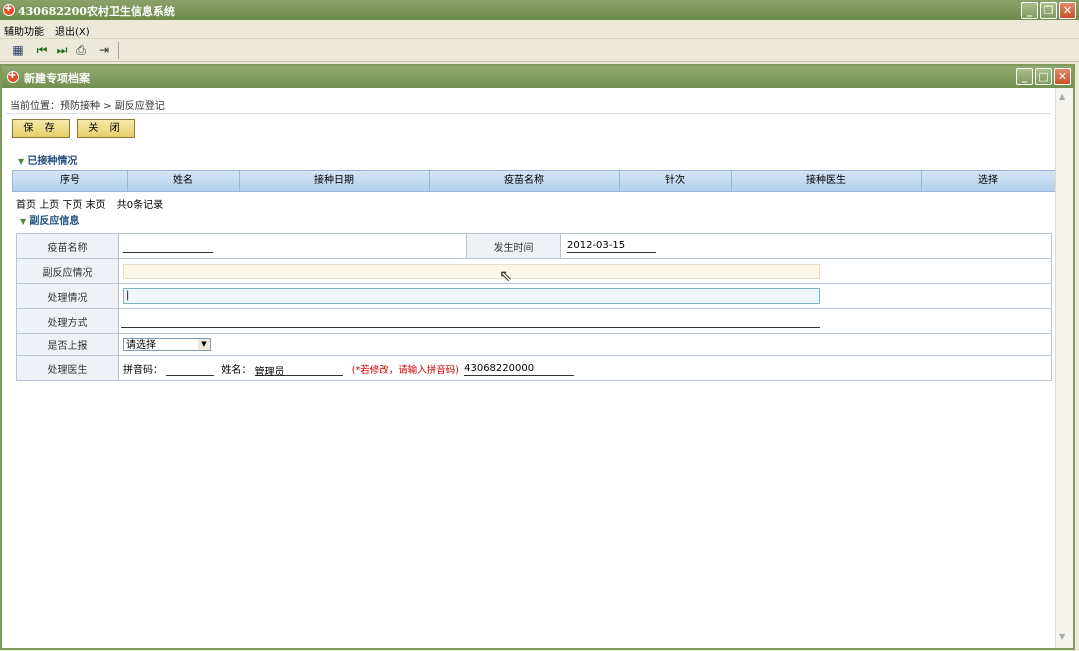 Image resolution: width=1079 pixels, height=651 pixels. I want to click on label-vaccine-name: 疫苗名称, so click(67, 246).